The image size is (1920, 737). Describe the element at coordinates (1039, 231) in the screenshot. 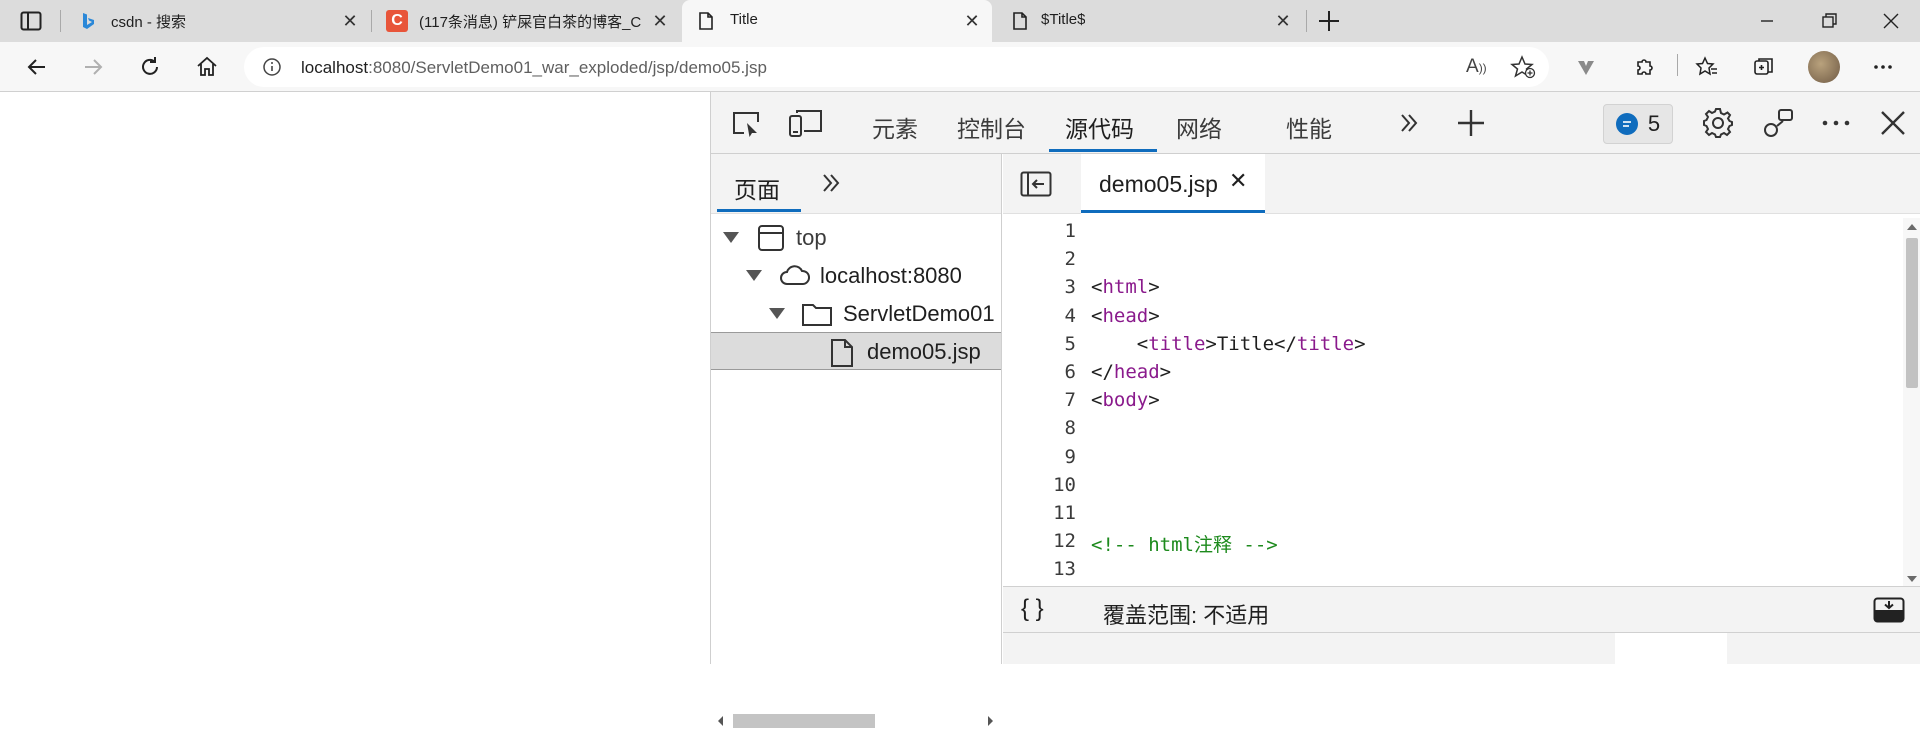

I see `line-number: 1` at that location.